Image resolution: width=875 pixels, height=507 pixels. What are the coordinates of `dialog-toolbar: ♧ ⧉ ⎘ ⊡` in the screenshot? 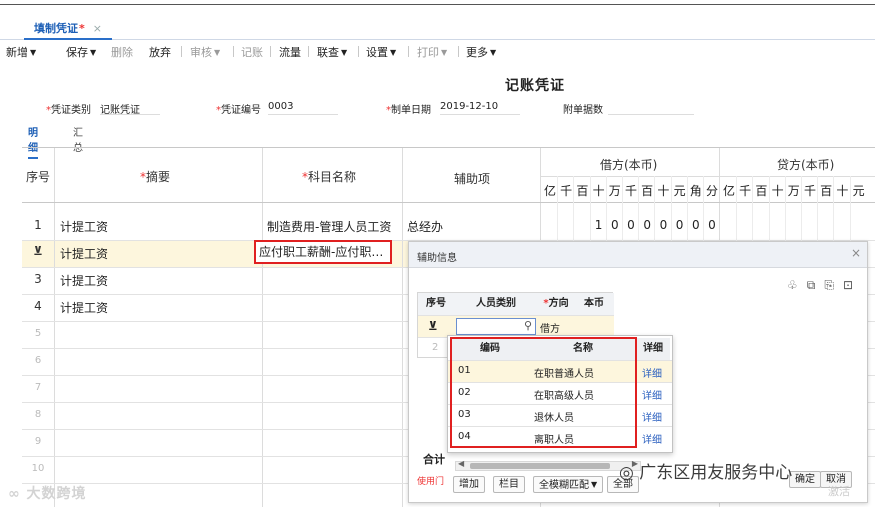 It's located at (815, 285).